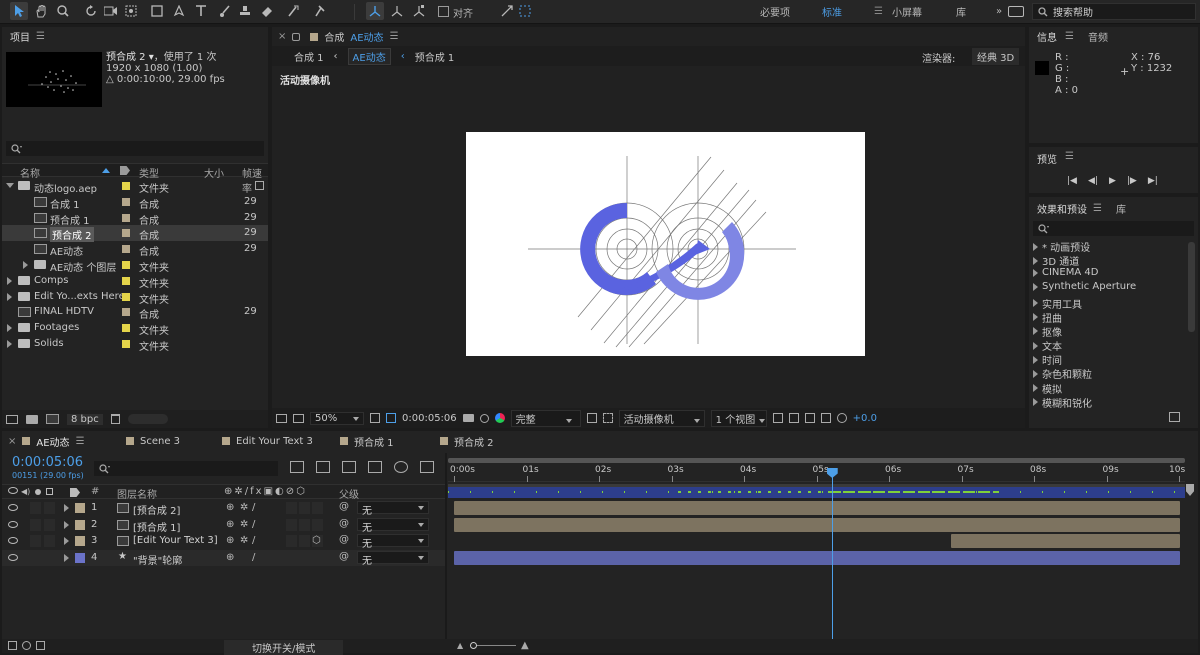  I want to click on roto-brush-icon, so click(293, 11).